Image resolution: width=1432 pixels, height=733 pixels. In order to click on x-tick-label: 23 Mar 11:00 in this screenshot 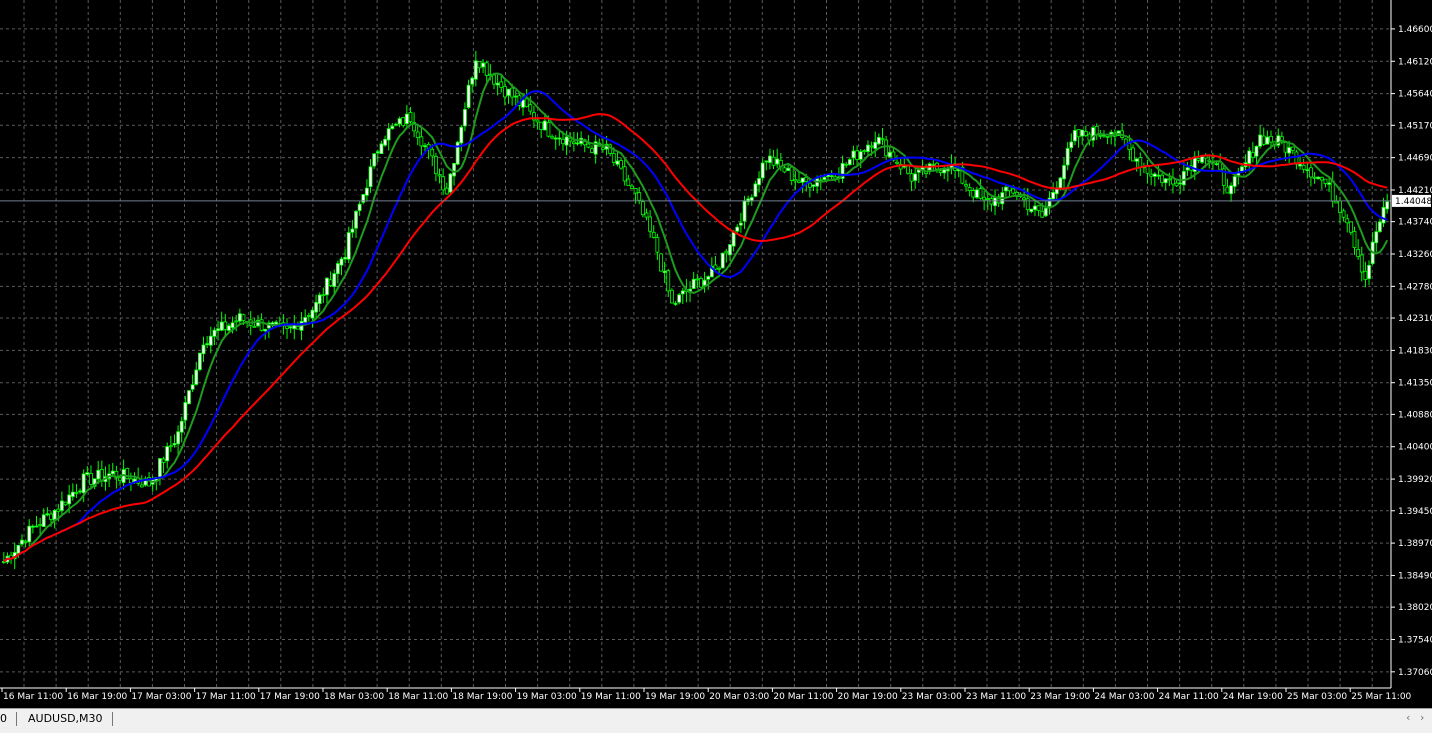, I will do `click(996, 697)`.